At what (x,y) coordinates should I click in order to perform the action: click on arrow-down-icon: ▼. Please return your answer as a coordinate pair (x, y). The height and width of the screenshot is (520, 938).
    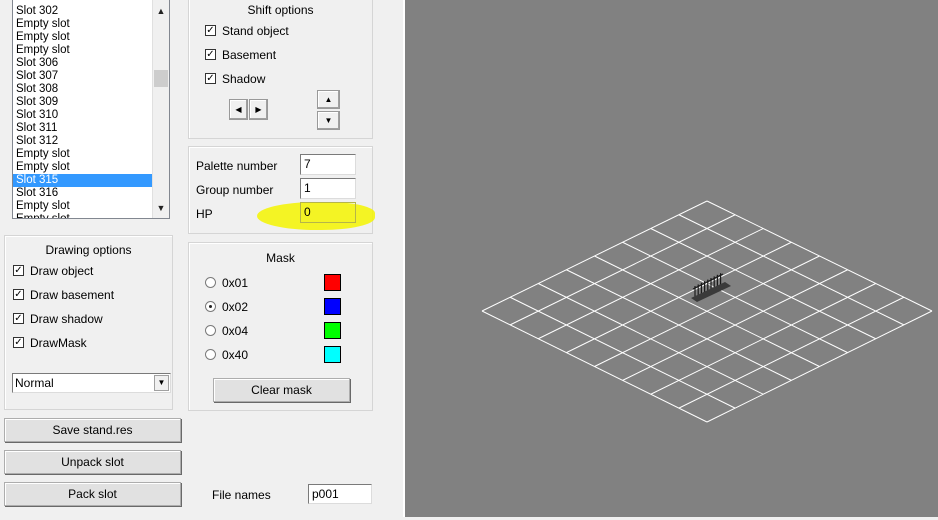
    Looking at the image, I should click on (328, 120).